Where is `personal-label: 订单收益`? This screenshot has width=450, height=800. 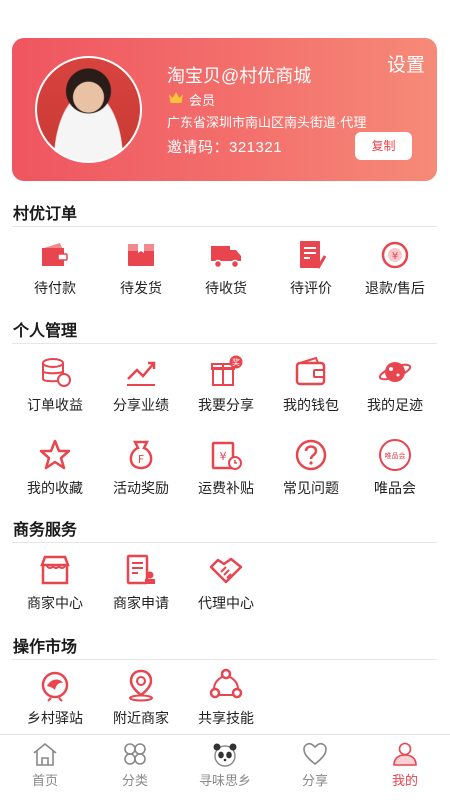
personal-label: 订单收益 is located at coordinates (55, 405).